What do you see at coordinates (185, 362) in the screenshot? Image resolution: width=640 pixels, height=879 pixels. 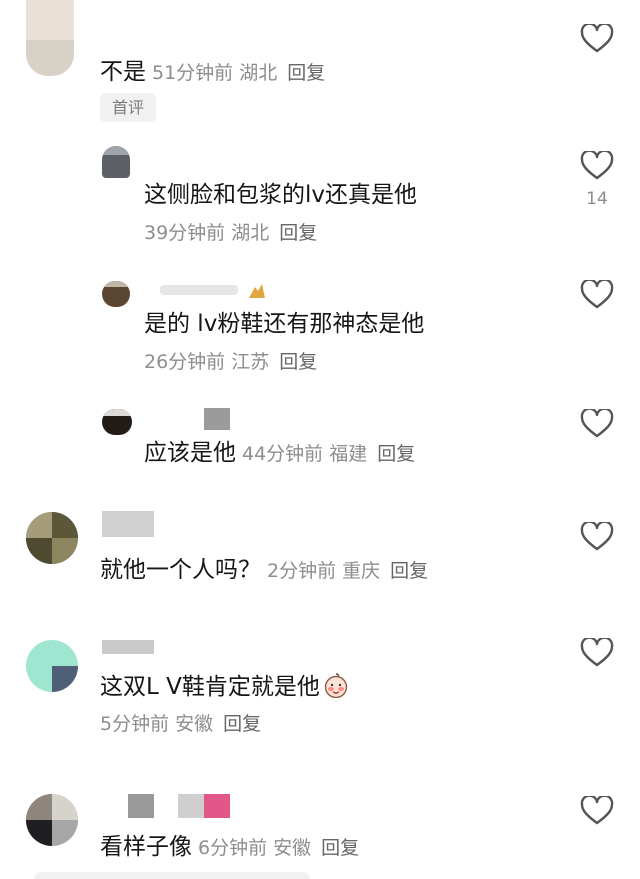 I see `comment-time: 26分钟前` at bounding box center [185, 362].